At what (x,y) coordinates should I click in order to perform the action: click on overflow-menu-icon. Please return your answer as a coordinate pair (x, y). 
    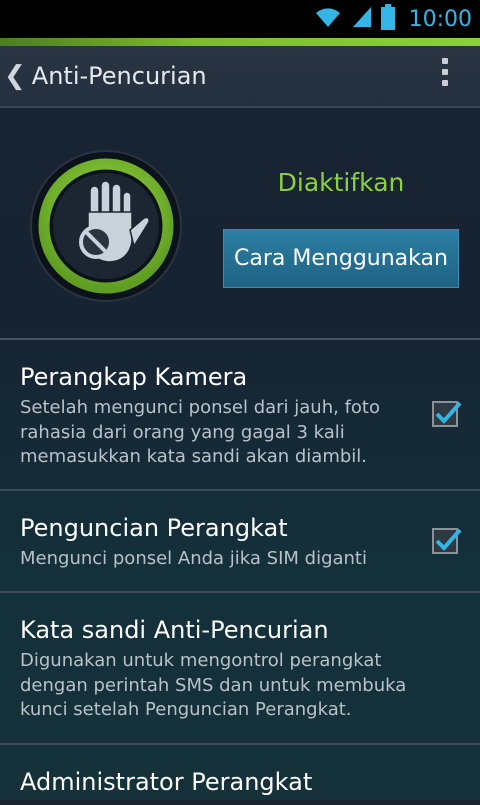
    Looking at the image, I should click on (445, 72).